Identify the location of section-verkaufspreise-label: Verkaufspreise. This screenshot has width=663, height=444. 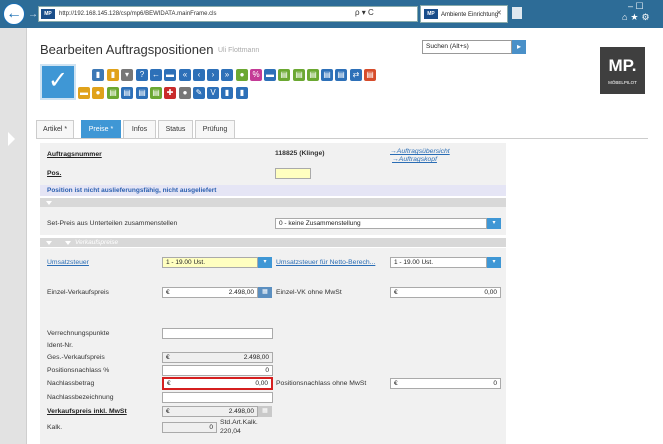
(97, 242).